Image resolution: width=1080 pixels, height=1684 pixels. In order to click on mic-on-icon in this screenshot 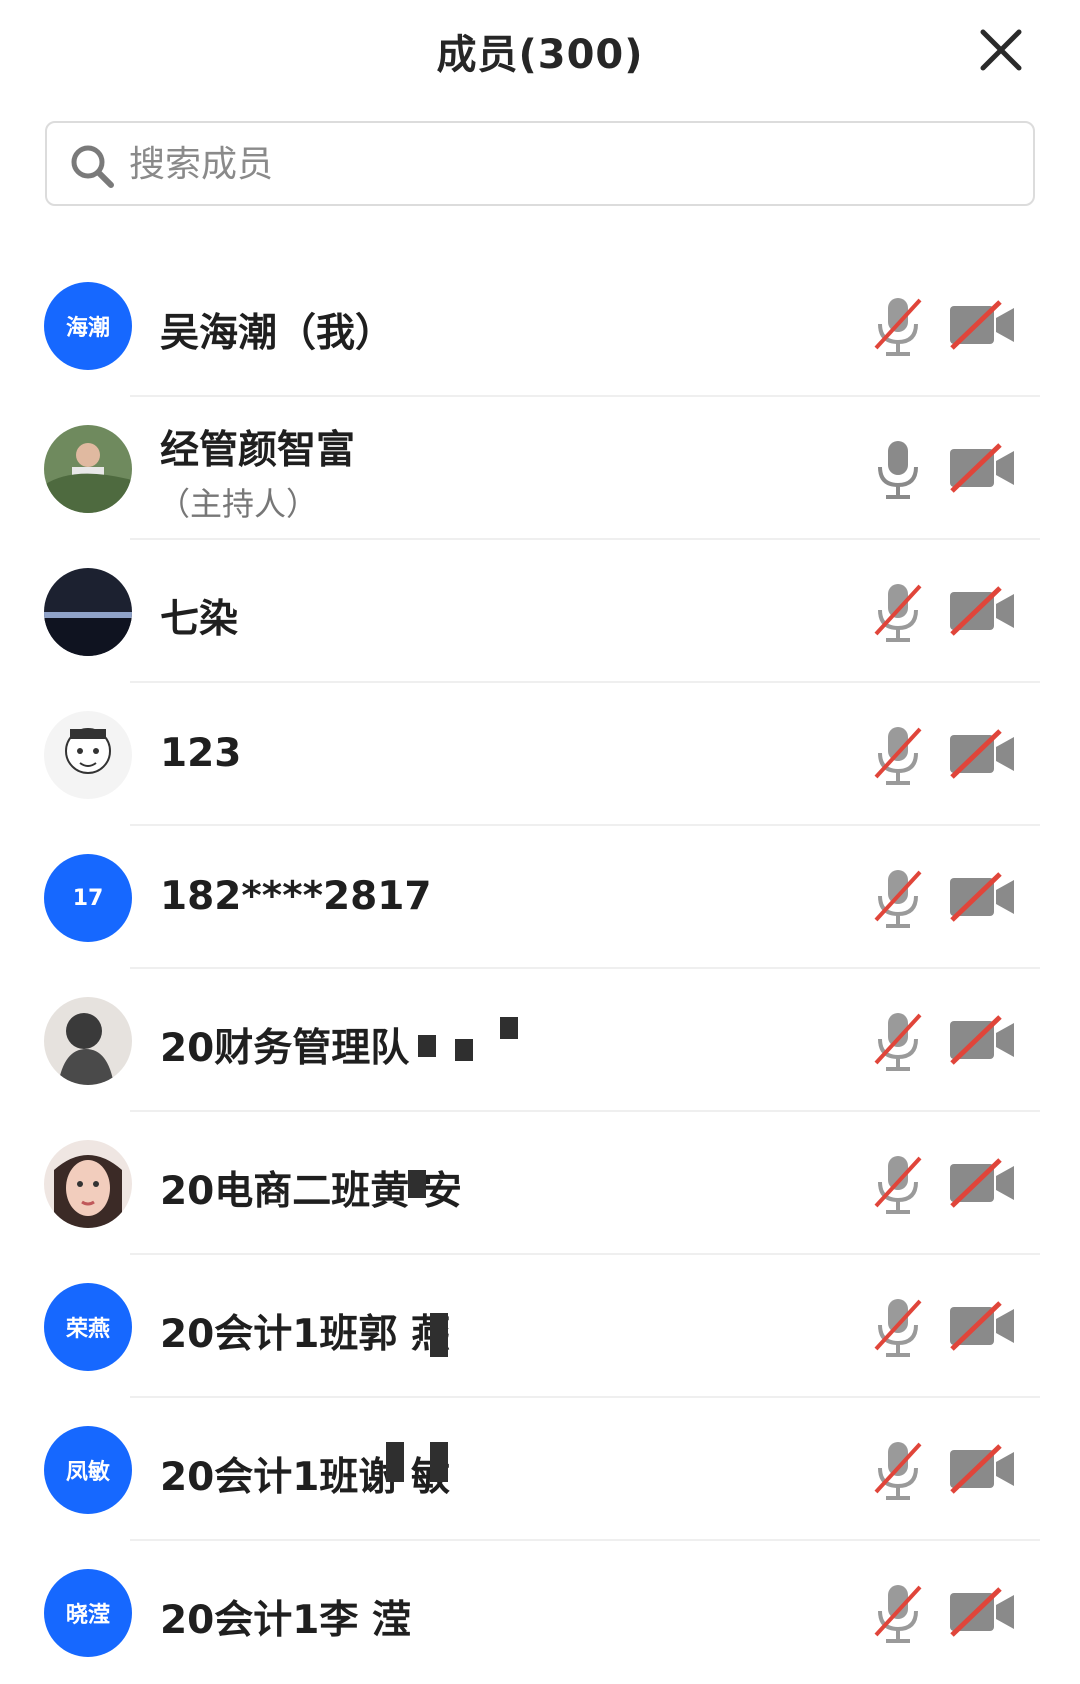, I will do `click(898, 470)`.